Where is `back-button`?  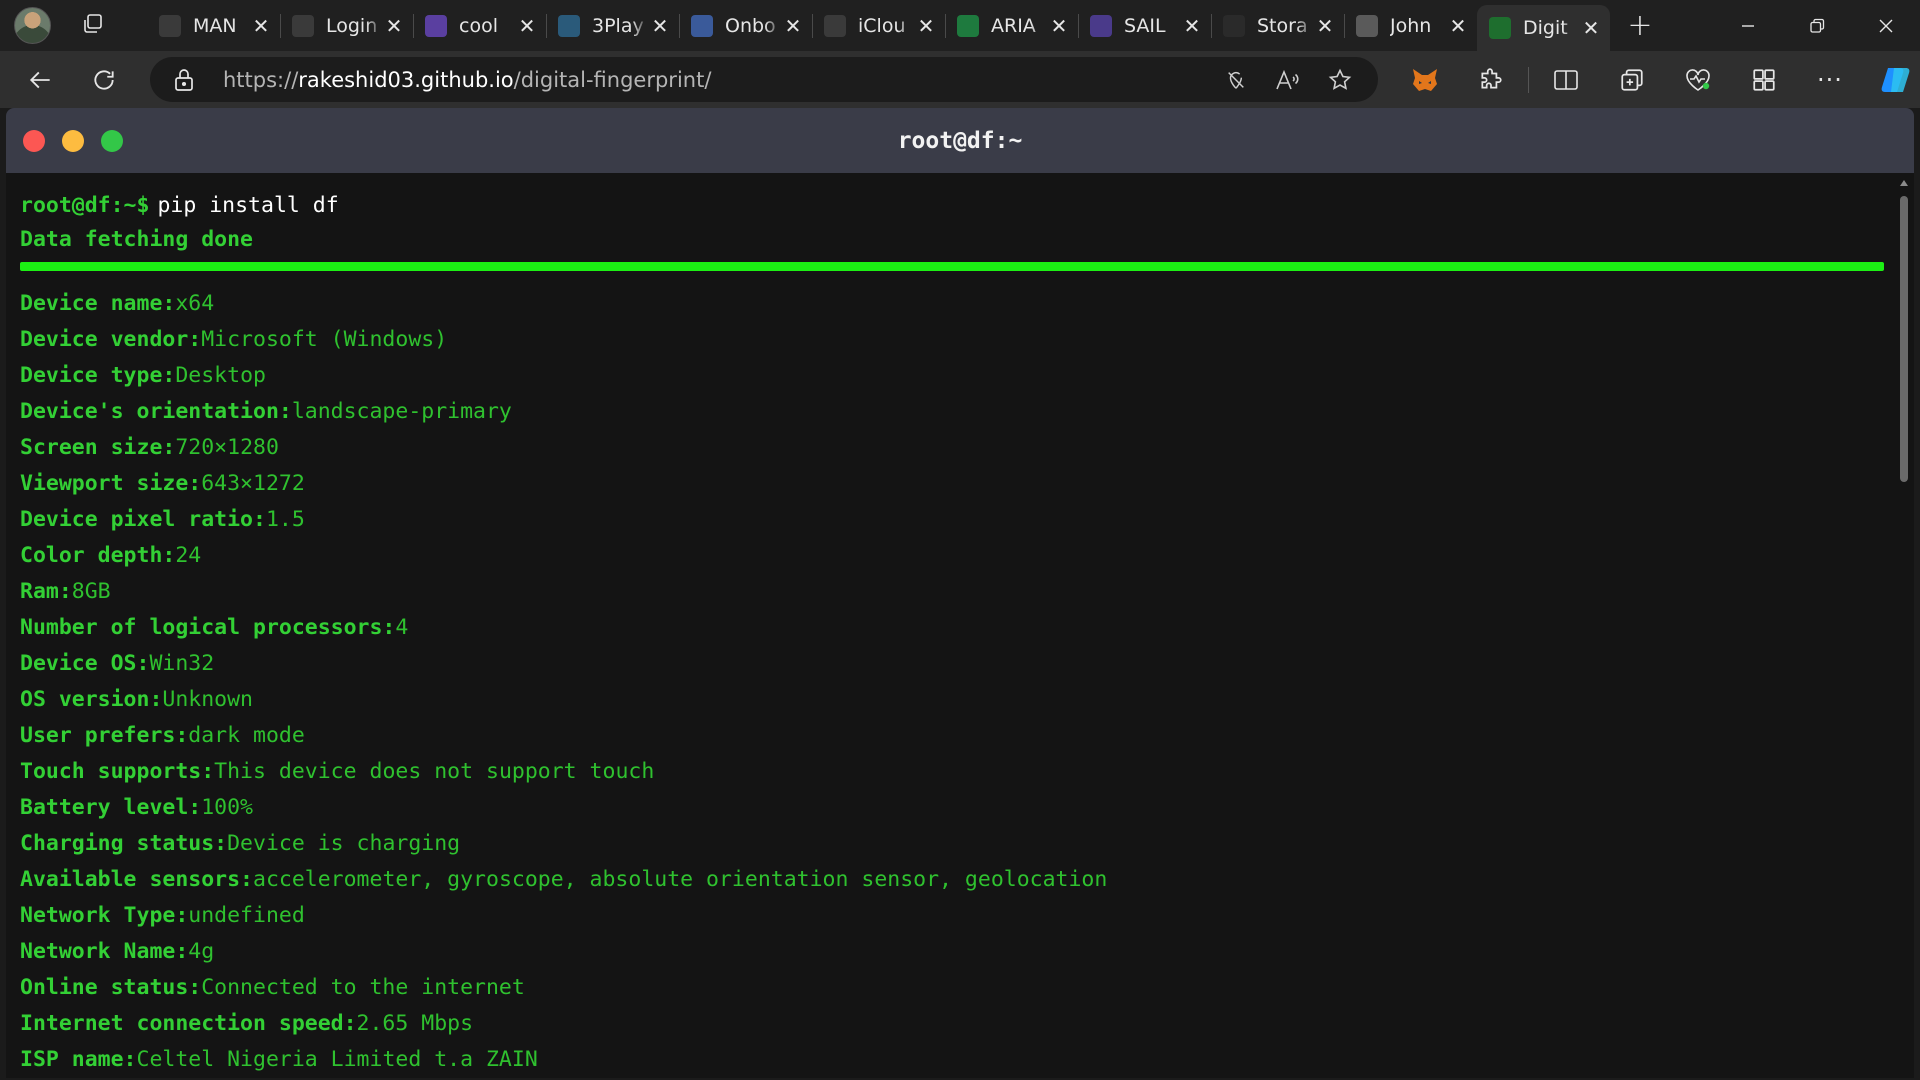
back-button is located at coordinates (41, 80).